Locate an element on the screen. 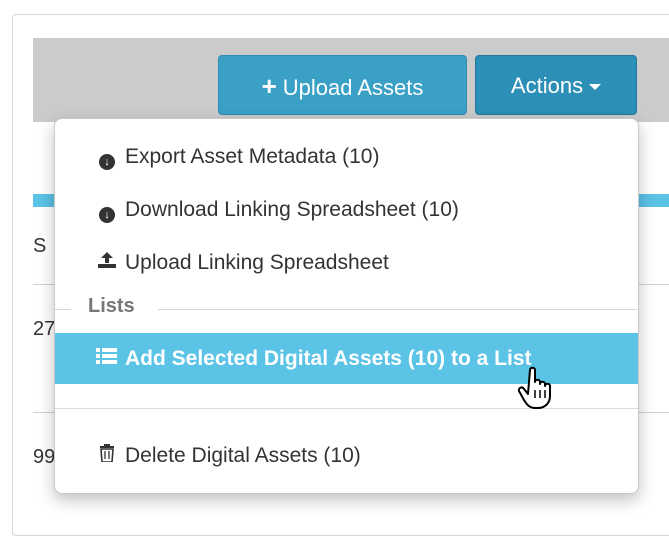 The image size is (669, 536). actions-label: Actions is located at coordinates (547, 85).